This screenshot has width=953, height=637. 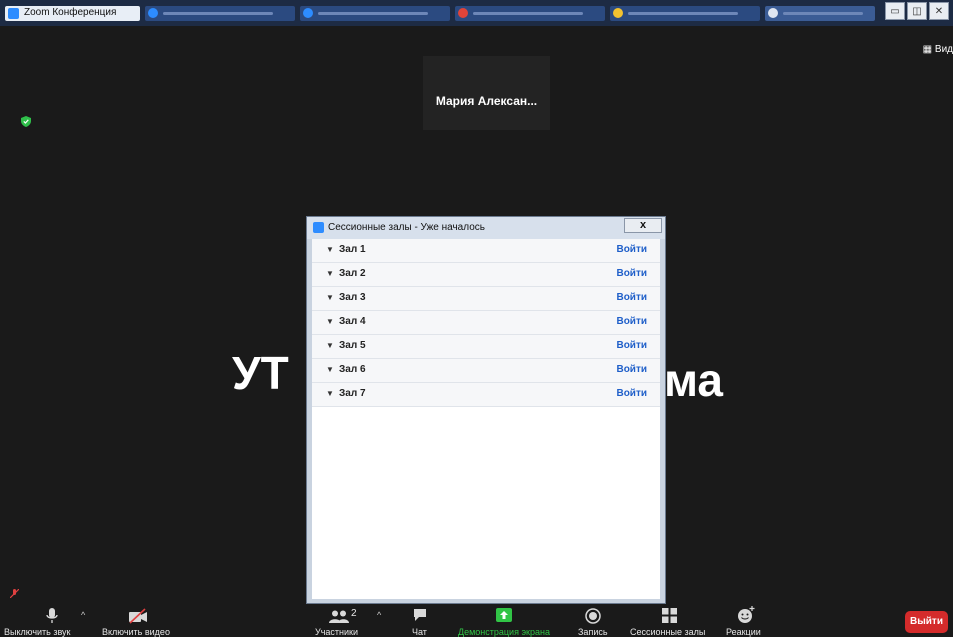 I want to click on room-row: ▼ Зал 7 Войти, so click(x=486, y=395).